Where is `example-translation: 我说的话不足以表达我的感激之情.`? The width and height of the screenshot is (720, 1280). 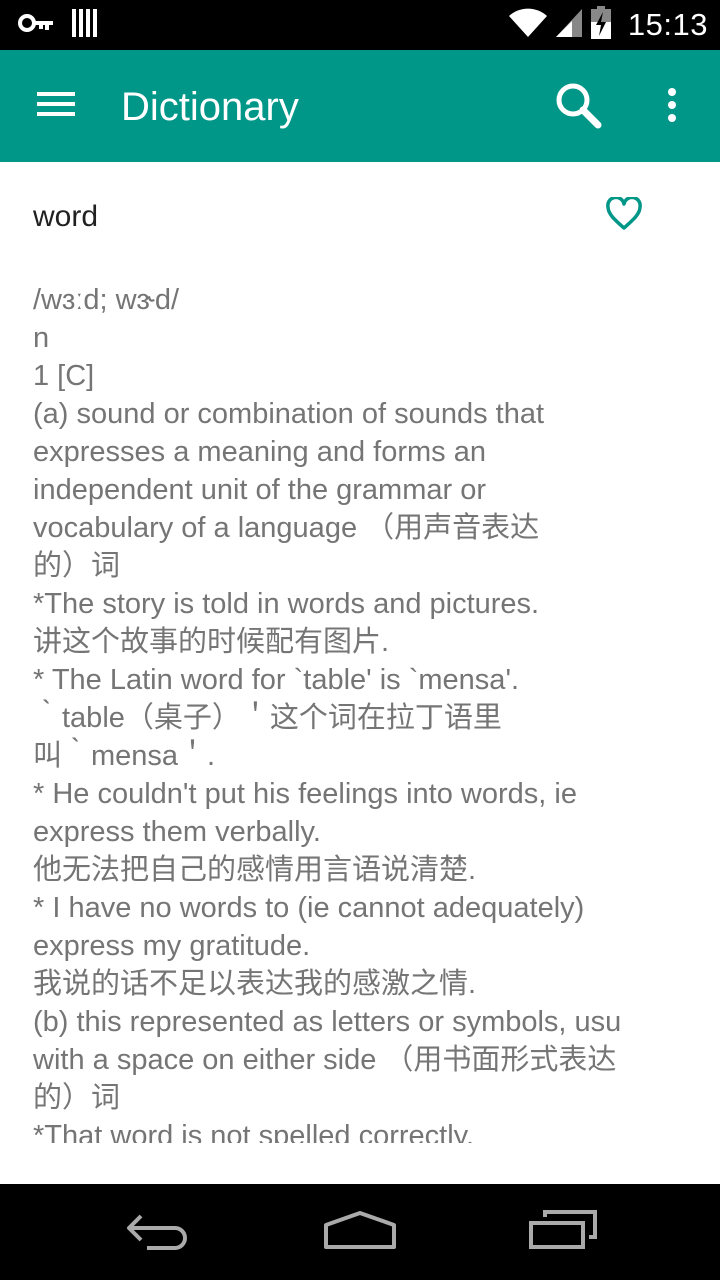 example-translation: 我说的话不足以表达我的感激之情. is located at coordinates (255, 984).